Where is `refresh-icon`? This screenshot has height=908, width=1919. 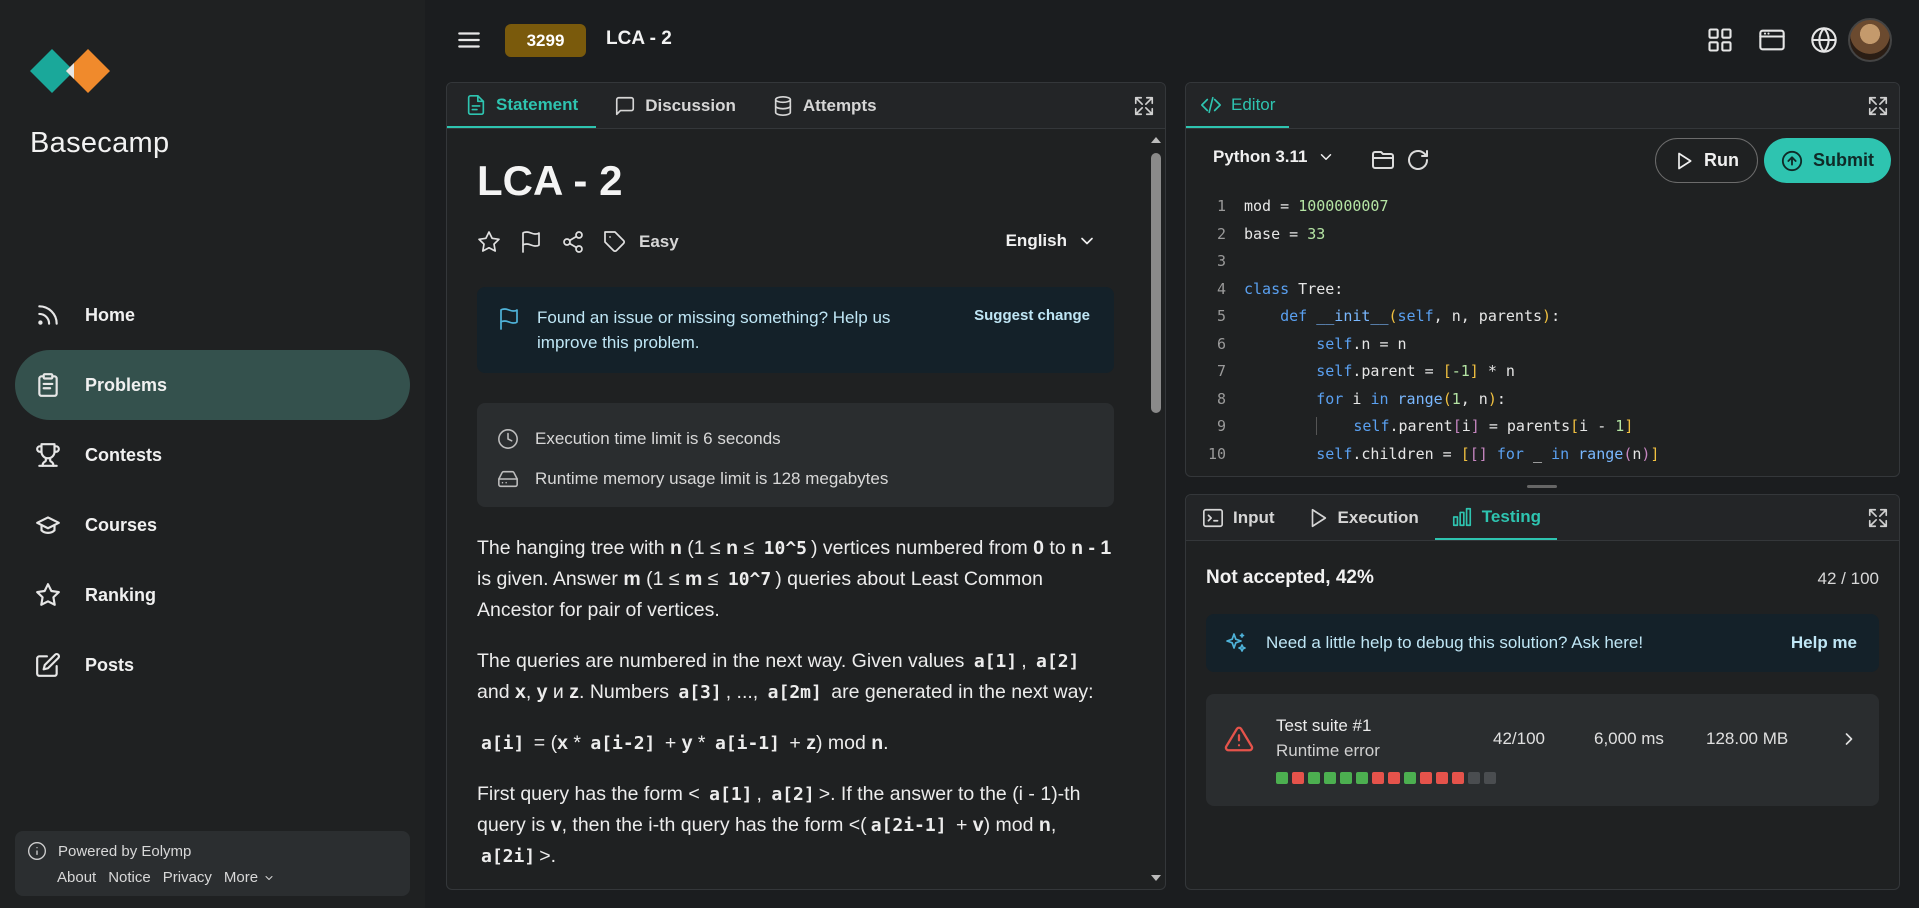 refresh-icon is located at coordinates (1418, 160).